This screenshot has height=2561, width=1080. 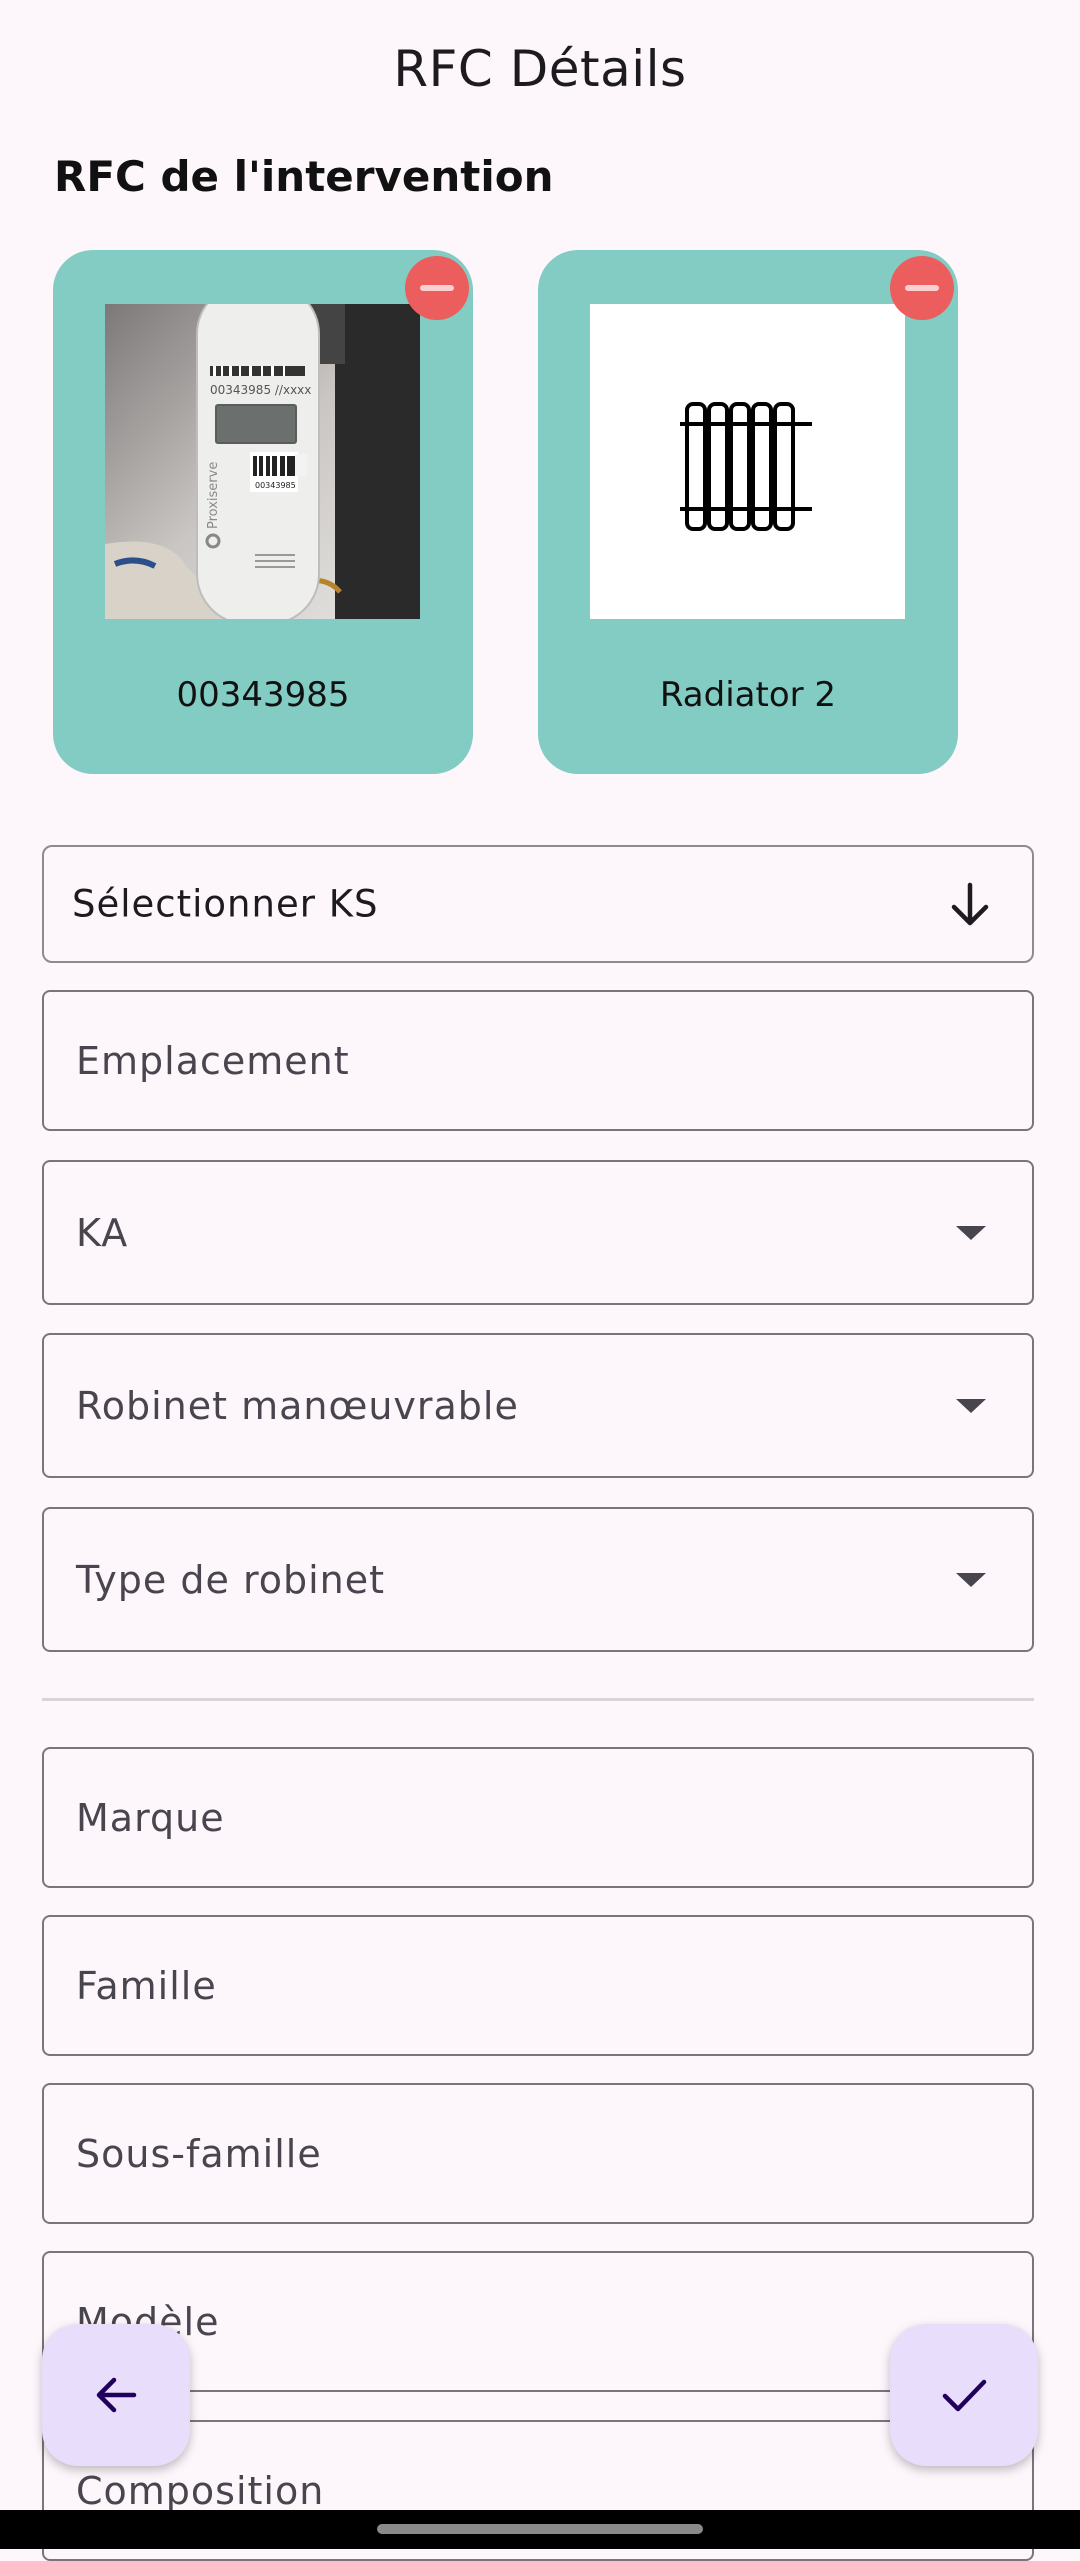 I want to click on meter-barcode-text: 00343985 //xxxx, so click(x=260, y=390).